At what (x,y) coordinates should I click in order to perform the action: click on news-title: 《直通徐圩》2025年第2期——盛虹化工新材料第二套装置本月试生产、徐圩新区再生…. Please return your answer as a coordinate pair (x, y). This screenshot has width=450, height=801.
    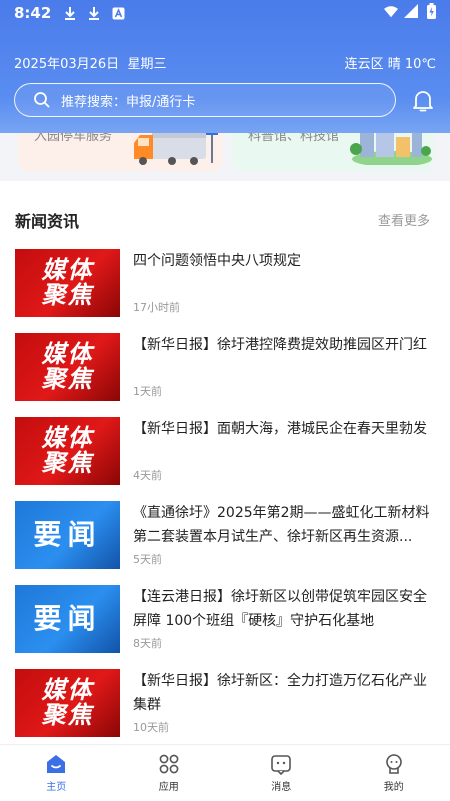
    Looking at the image, I should click on (283, 525).